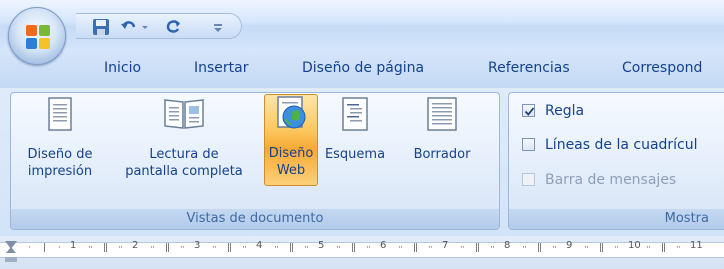 The width and height of the screenshot is (724, 269). I want to click on ruler-number: 1, so click(73, 245).